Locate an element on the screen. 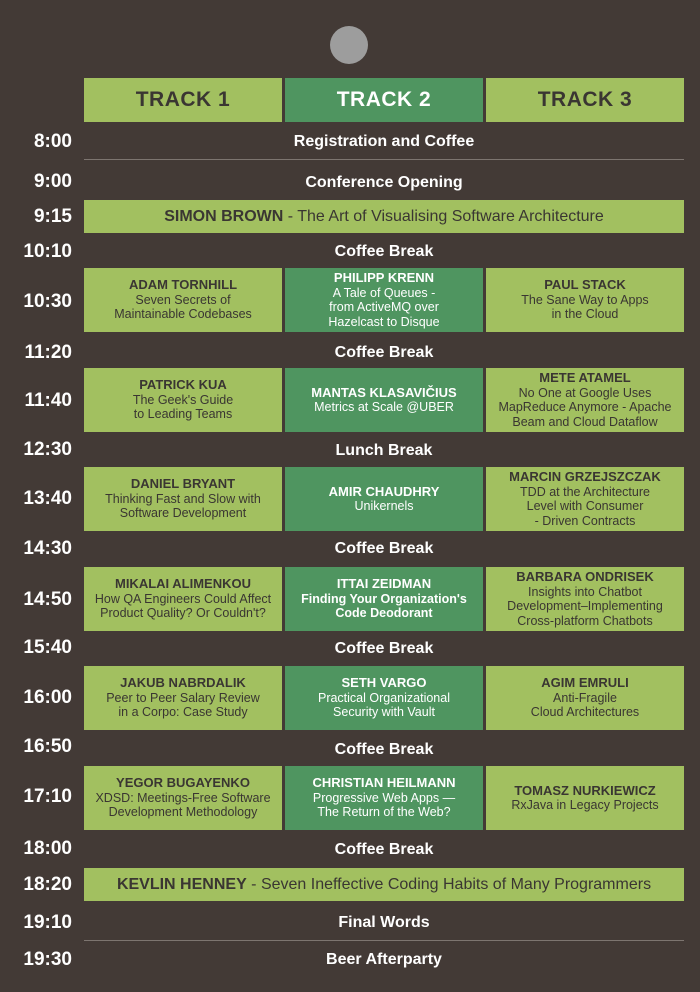 The width and height of the screenshot is (700, 992). time-label: 14:30 is located at coordinates (47, 548).